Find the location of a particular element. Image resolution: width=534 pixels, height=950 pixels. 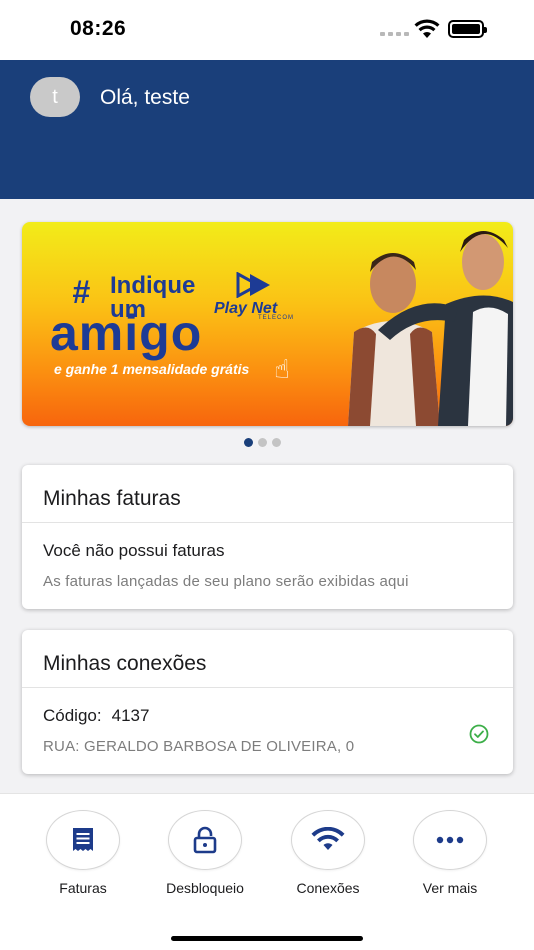

connection-code-value: 4137 is located at coordinates (130, 715).